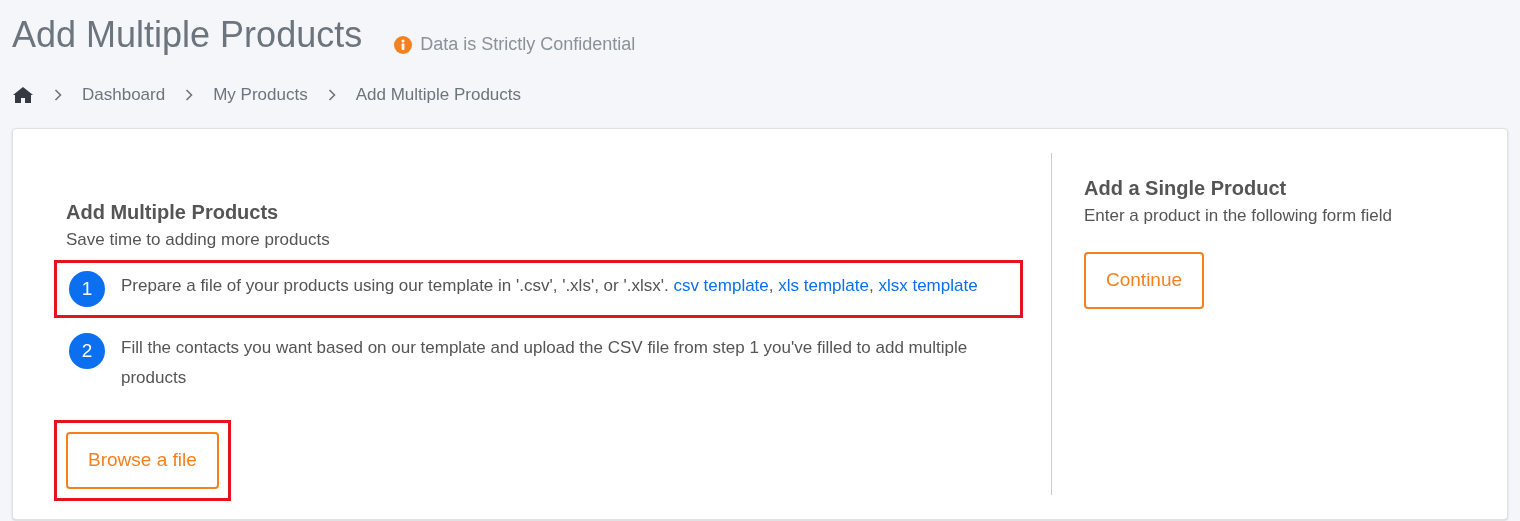 This screenshot has width=1520, height=521. I want to click on breadcrumb-link: Dashboard, so click(124, 95).